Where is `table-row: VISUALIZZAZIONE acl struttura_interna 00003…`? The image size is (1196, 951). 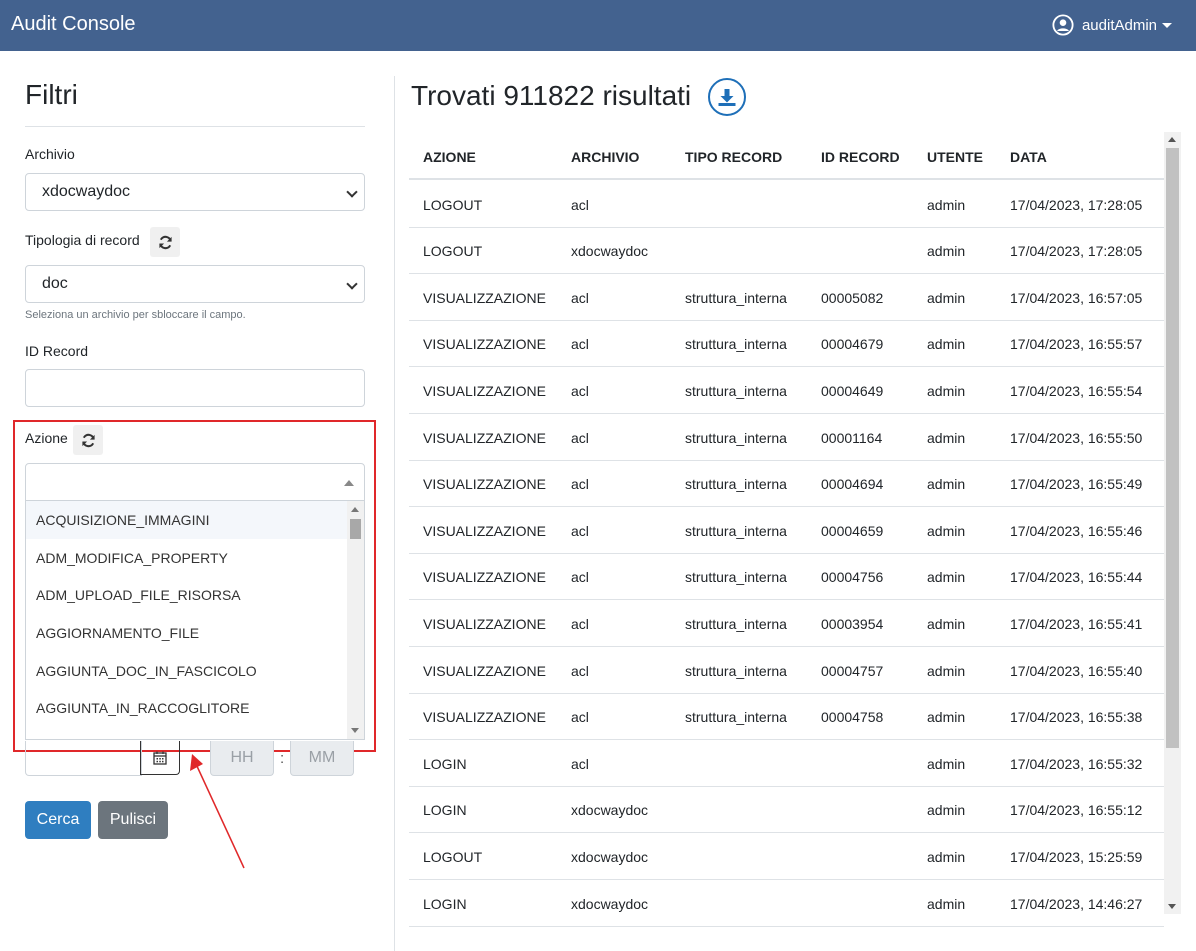
table-row: VISUALIZZAZIONE acl struttura_interna 00003… is located at coordinates (786, 623).